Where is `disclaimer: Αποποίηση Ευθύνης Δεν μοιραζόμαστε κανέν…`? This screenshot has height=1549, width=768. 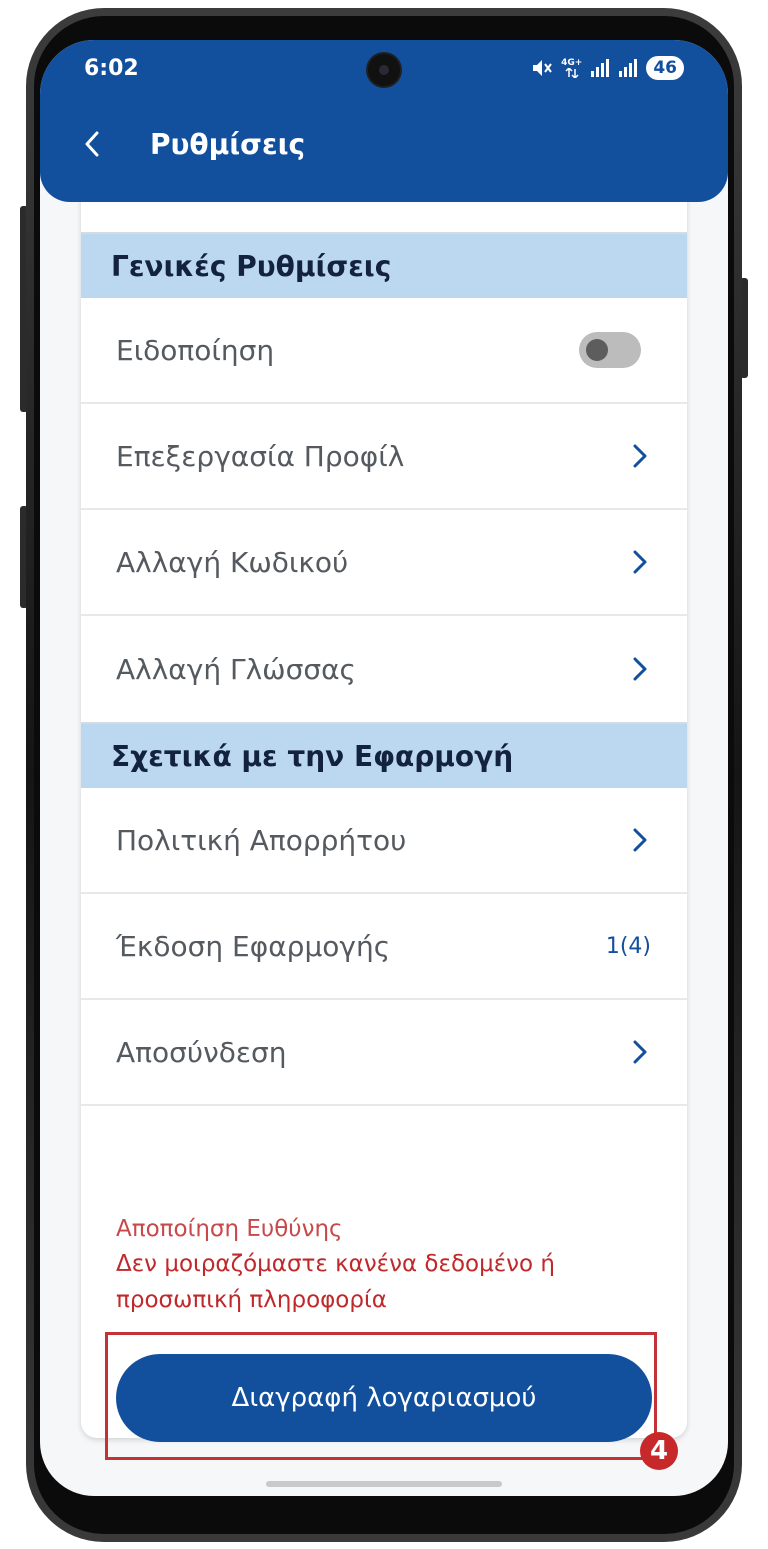 disclaimer: Αποποίηση Ευθύνης Δεν μοιραζόμαστε κανέν… is located at coordinates (386, 1267).